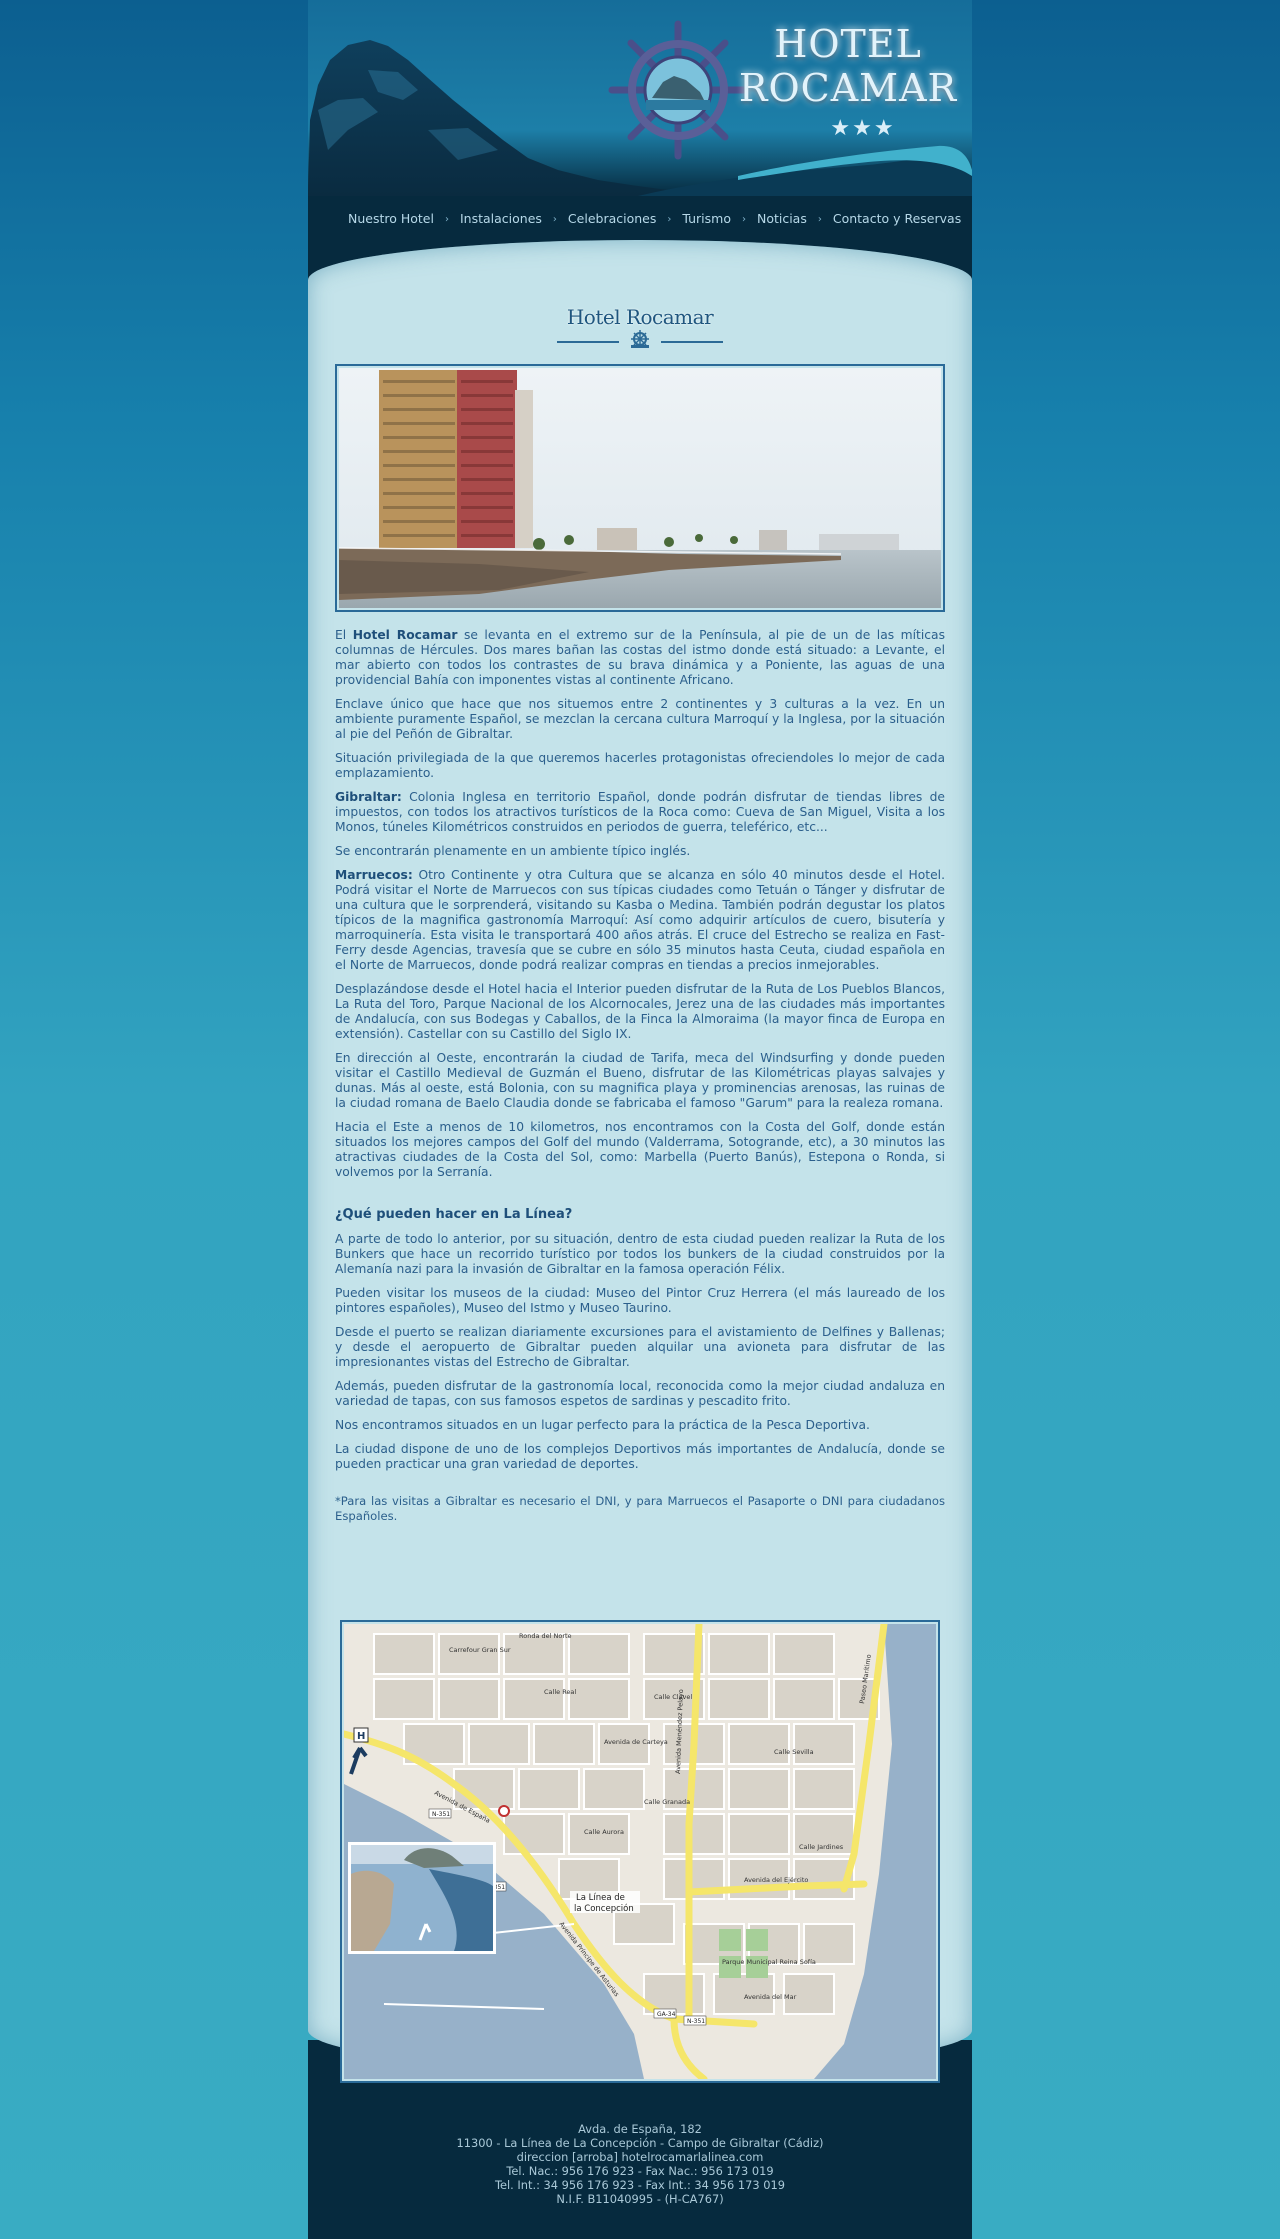 Image resolution: width=1280 pixels, height=2239 pixels. What do you see at coordinates (600, 1898) in the screenshot?
I see `map-city-label-line-1: La Línea de` at bounding box center [600, 1898].